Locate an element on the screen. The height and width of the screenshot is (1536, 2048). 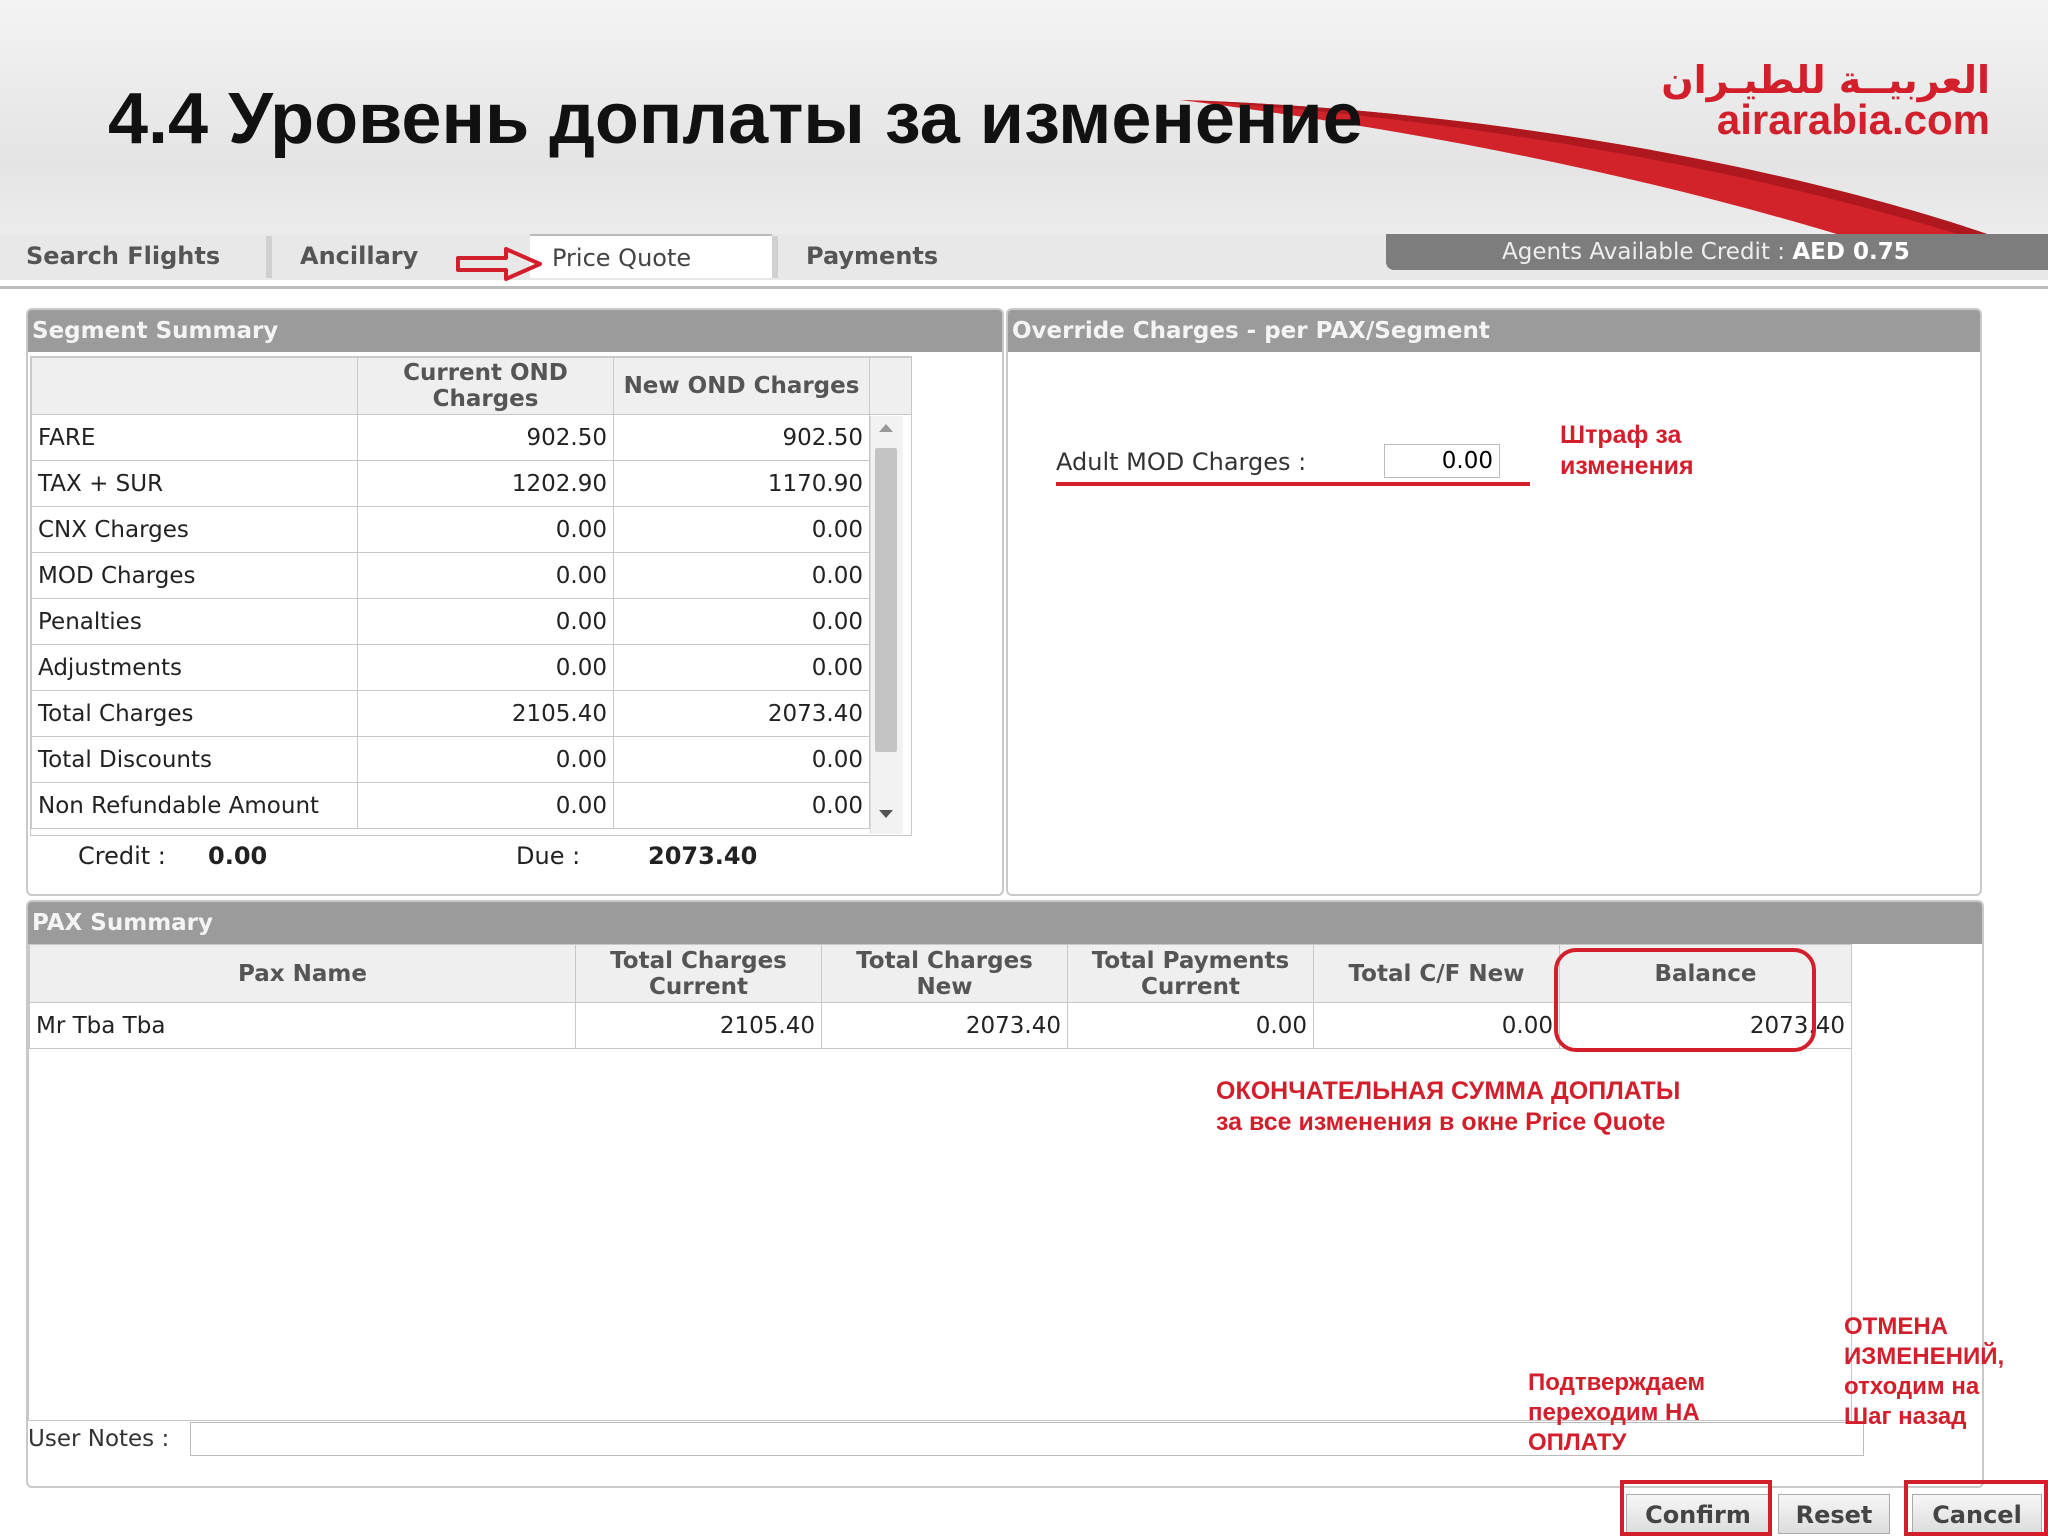
airarabia-logo: airarabia.com is located at coordinates (1853, 119).